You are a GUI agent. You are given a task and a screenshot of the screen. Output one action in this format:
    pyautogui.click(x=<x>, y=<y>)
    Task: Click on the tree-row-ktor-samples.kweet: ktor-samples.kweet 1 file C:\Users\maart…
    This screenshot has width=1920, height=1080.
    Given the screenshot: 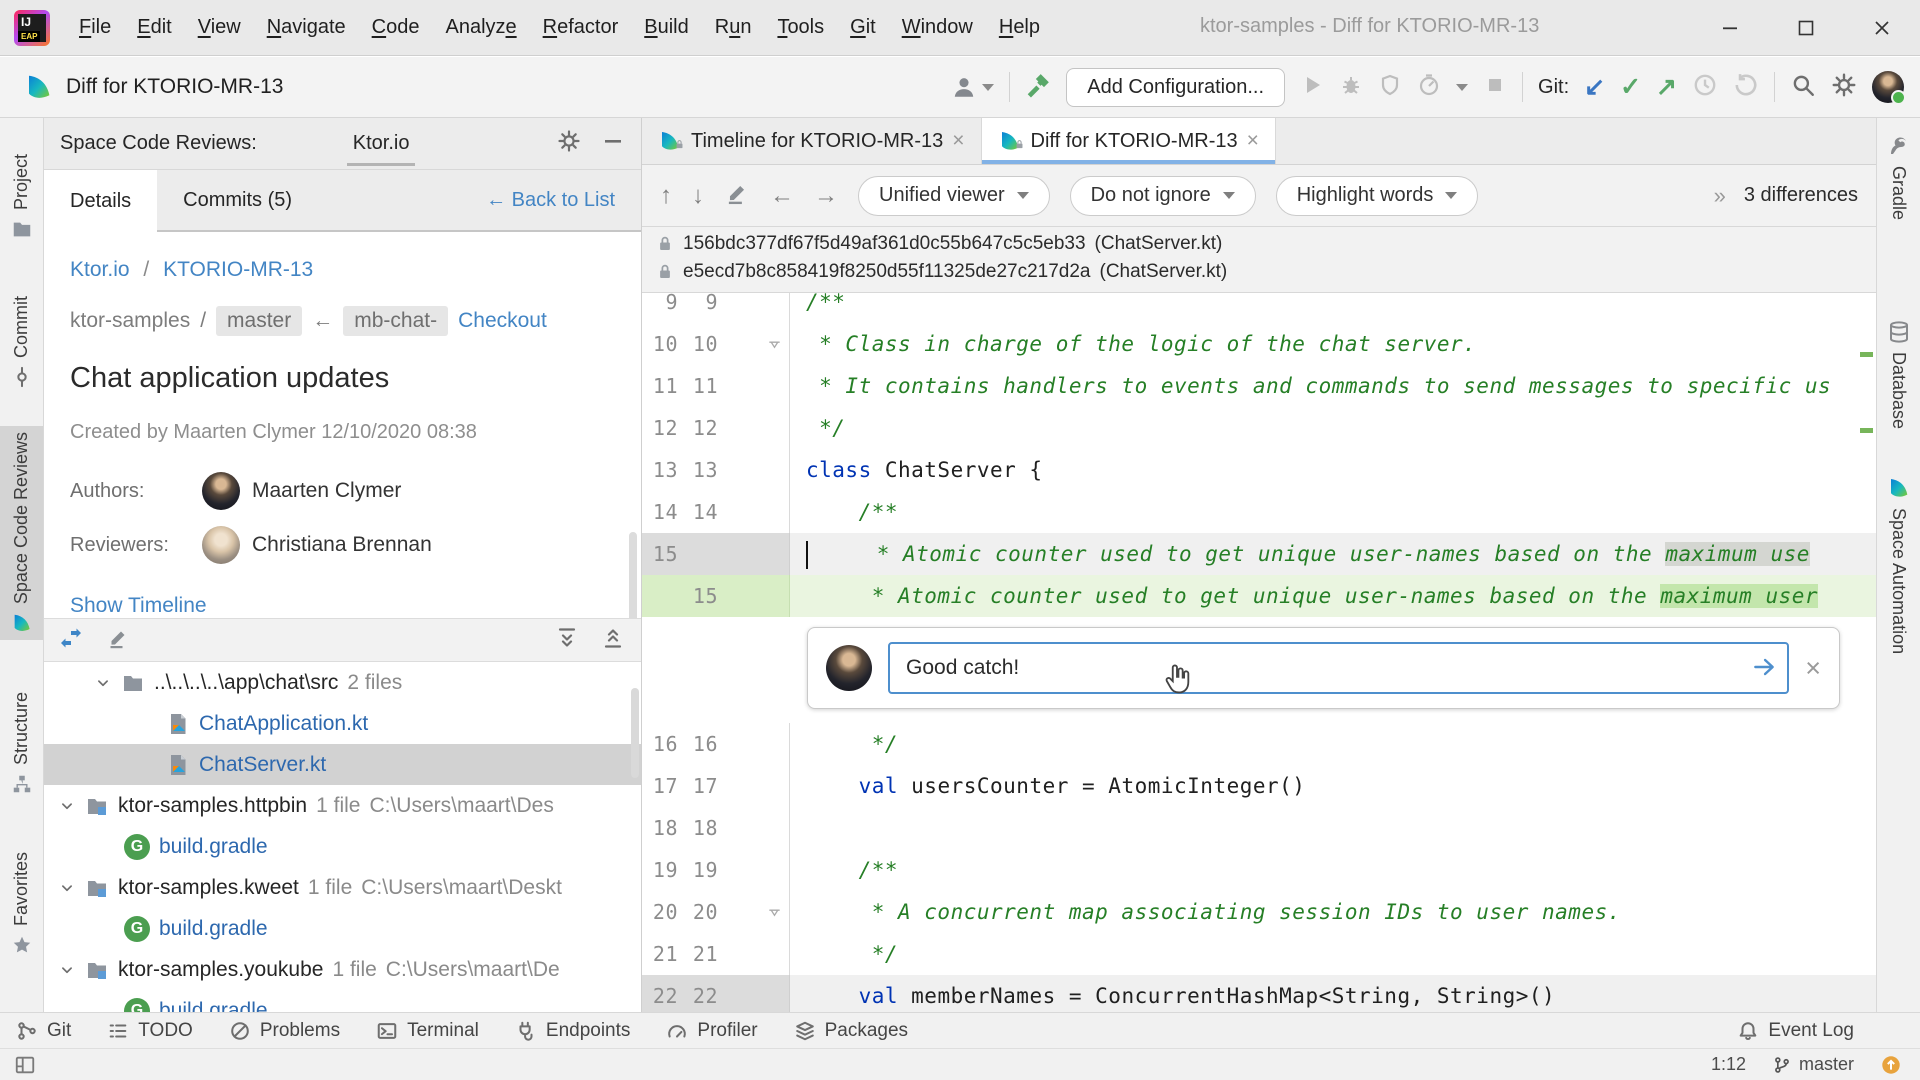 What is the action you would take?
    pyautogui.click(x=342, y=887)
    